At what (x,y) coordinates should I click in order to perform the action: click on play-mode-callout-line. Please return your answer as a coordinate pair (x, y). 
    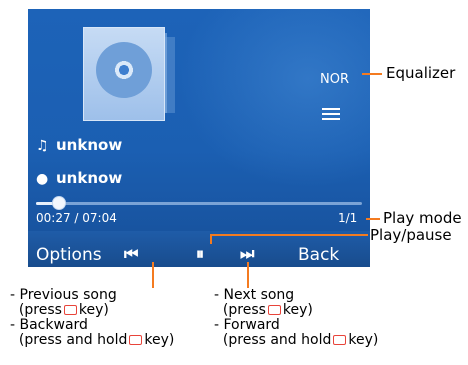
    Looking at the image, I should click on (373, 219).